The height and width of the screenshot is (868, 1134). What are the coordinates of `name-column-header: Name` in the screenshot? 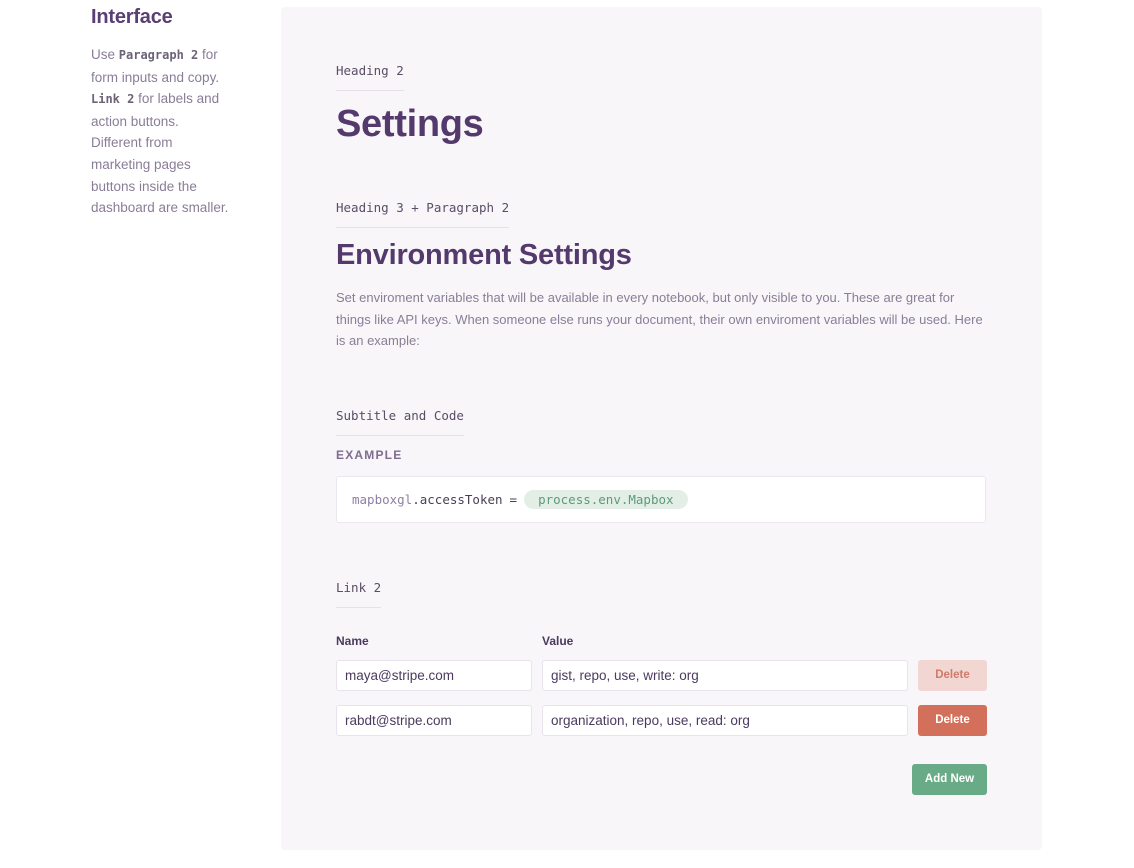 It's located at (352, 641).